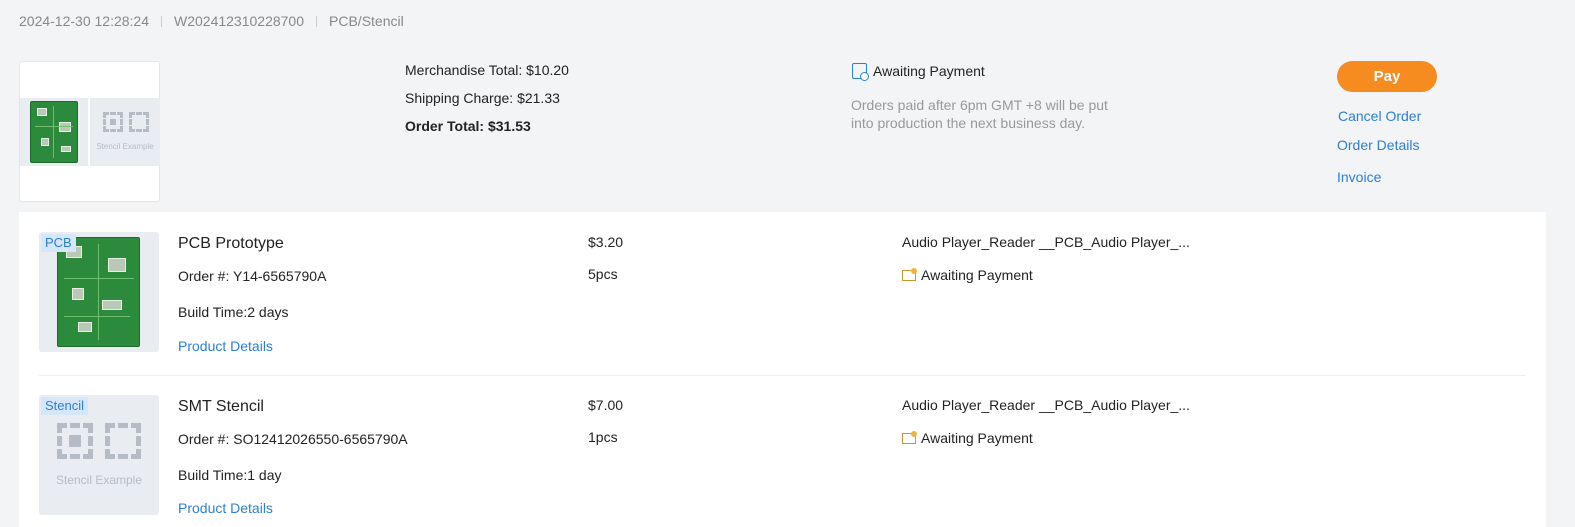 This screenshot has height=527, width=1575. What do you see at coordinates (221, 406) in the screenshot?
I see `product-title: SMT Stencil` at bounding box center [221, 406].